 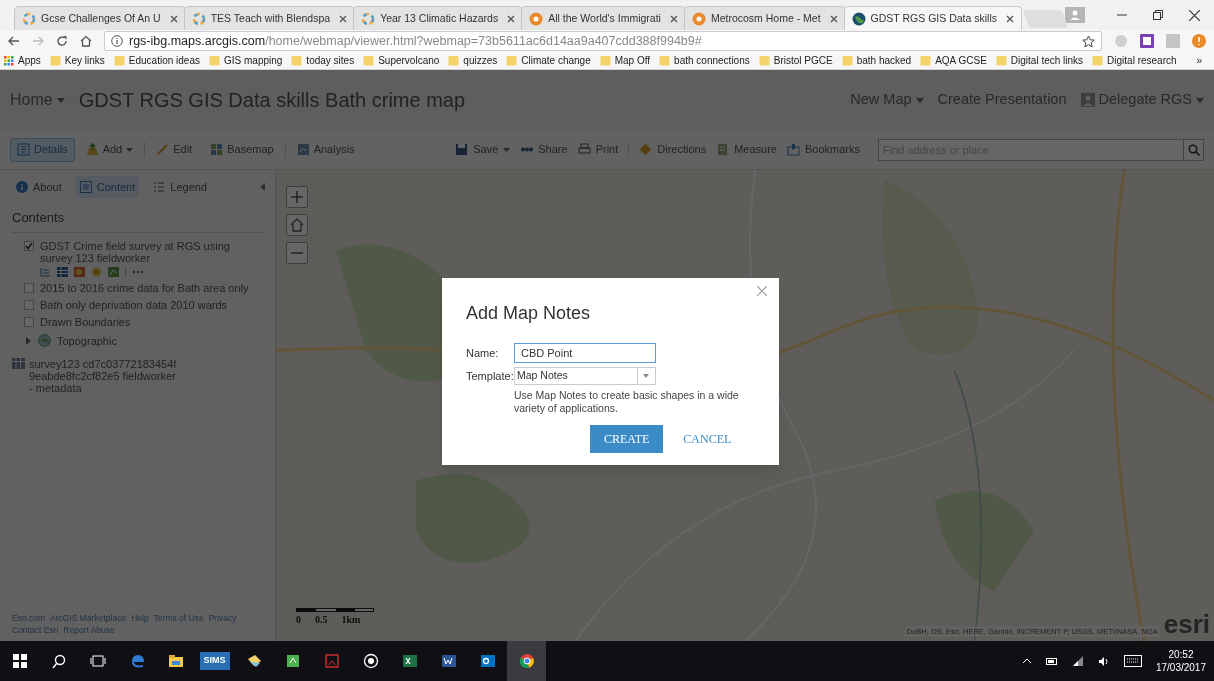 What do you see at coordinates (1203, 60) in the screenshot?
I see `more-bookmarks-button: »` at bounding box center [1203, 60].